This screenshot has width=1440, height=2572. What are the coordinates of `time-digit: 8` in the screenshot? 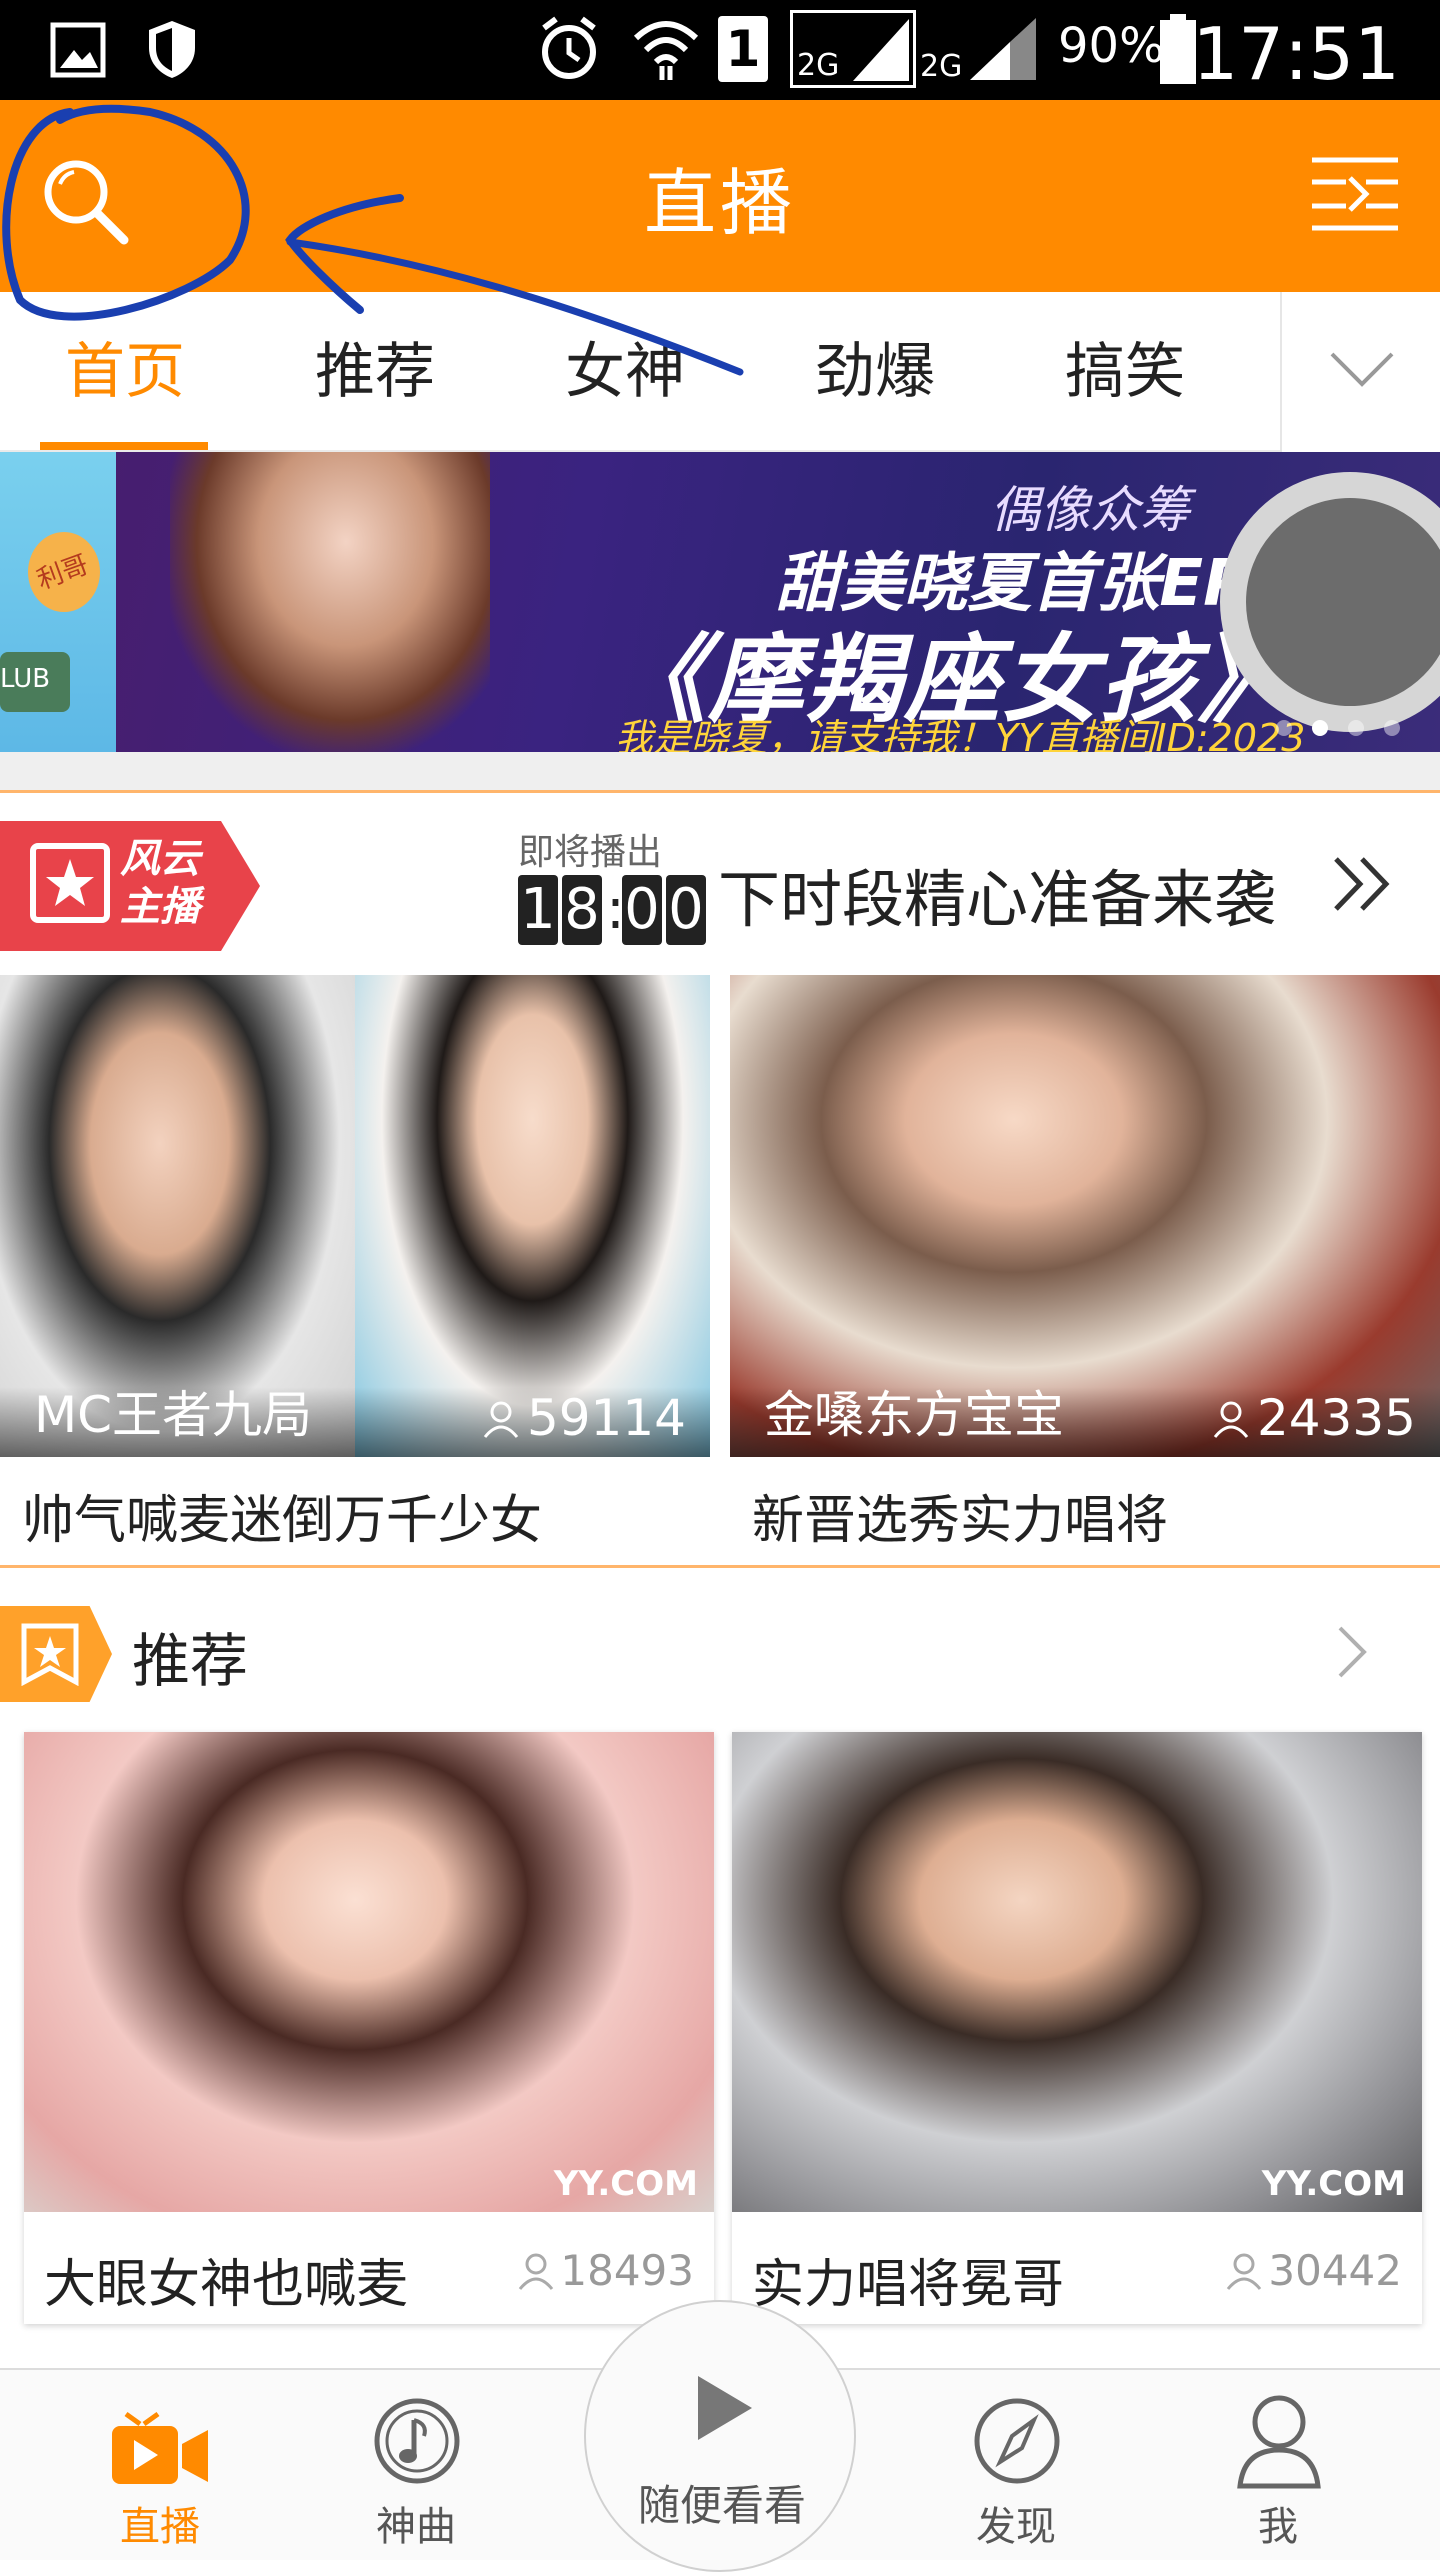 It's located at (582, 910).